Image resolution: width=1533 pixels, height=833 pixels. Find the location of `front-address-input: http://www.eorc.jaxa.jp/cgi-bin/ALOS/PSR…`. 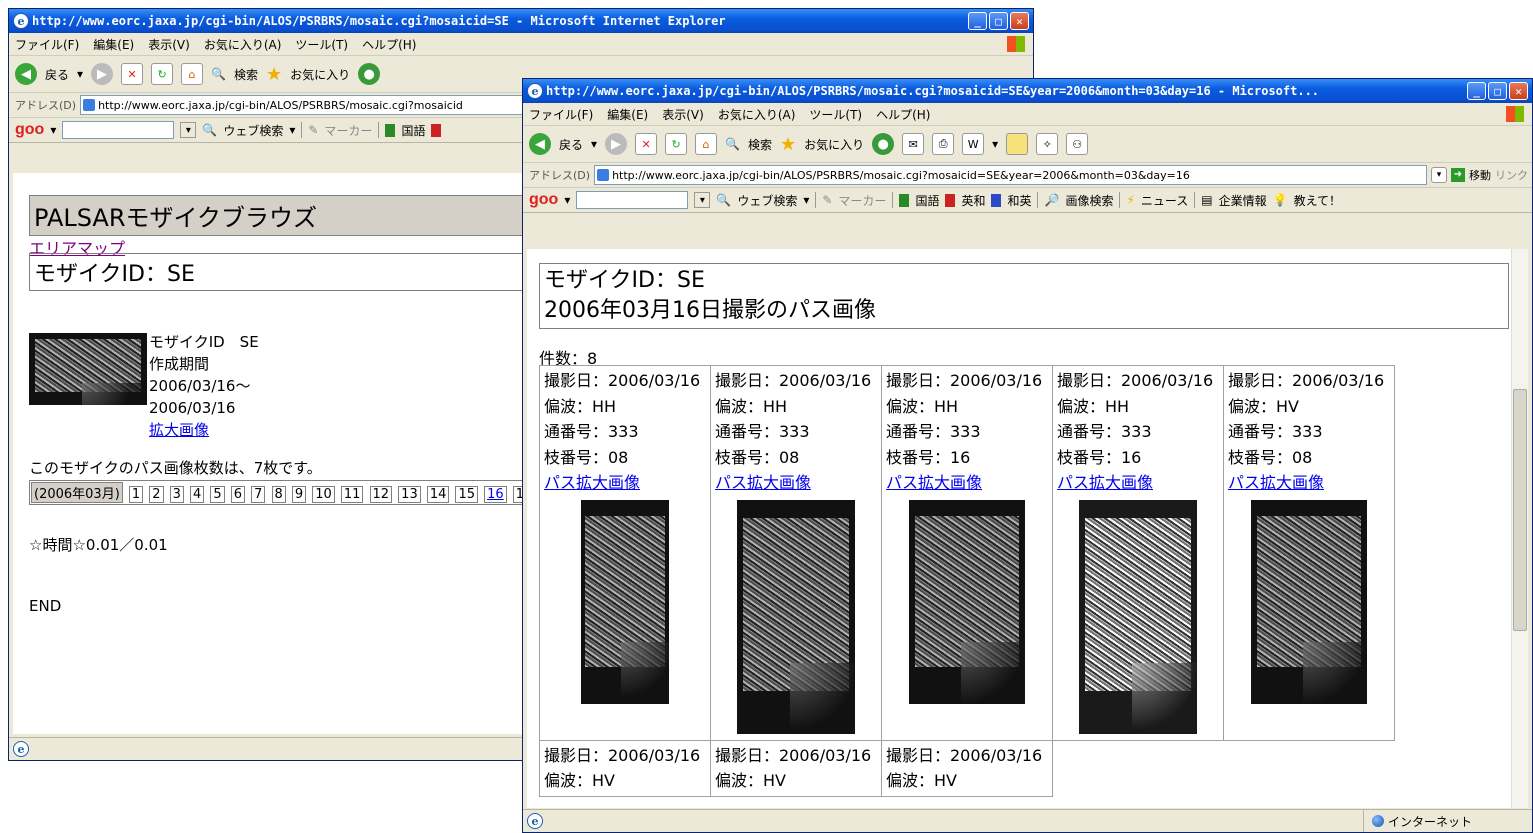

front-address-input: http://www.eorc.jaxa.jp/cgi-bin/ALOS/PSR… is located at coordinates (1010, 175).